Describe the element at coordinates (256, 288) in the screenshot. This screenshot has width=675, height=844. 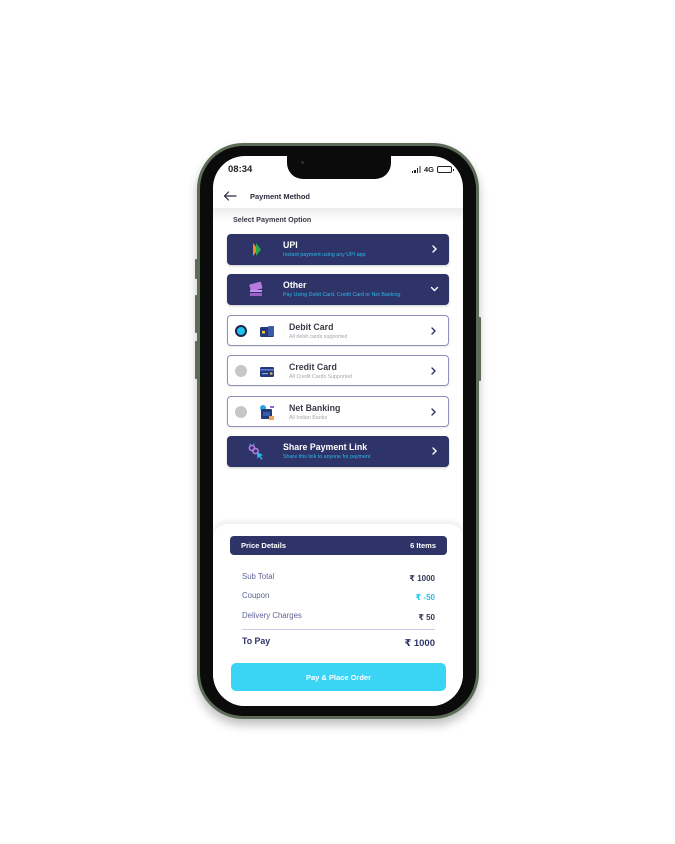
I see `card-stack-icon` at that location.